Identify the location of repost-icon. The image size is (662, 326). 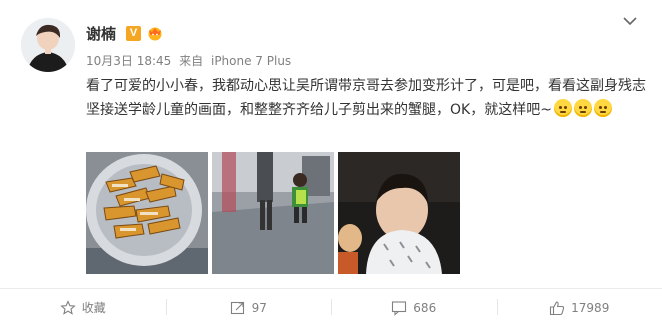
(238, 308).